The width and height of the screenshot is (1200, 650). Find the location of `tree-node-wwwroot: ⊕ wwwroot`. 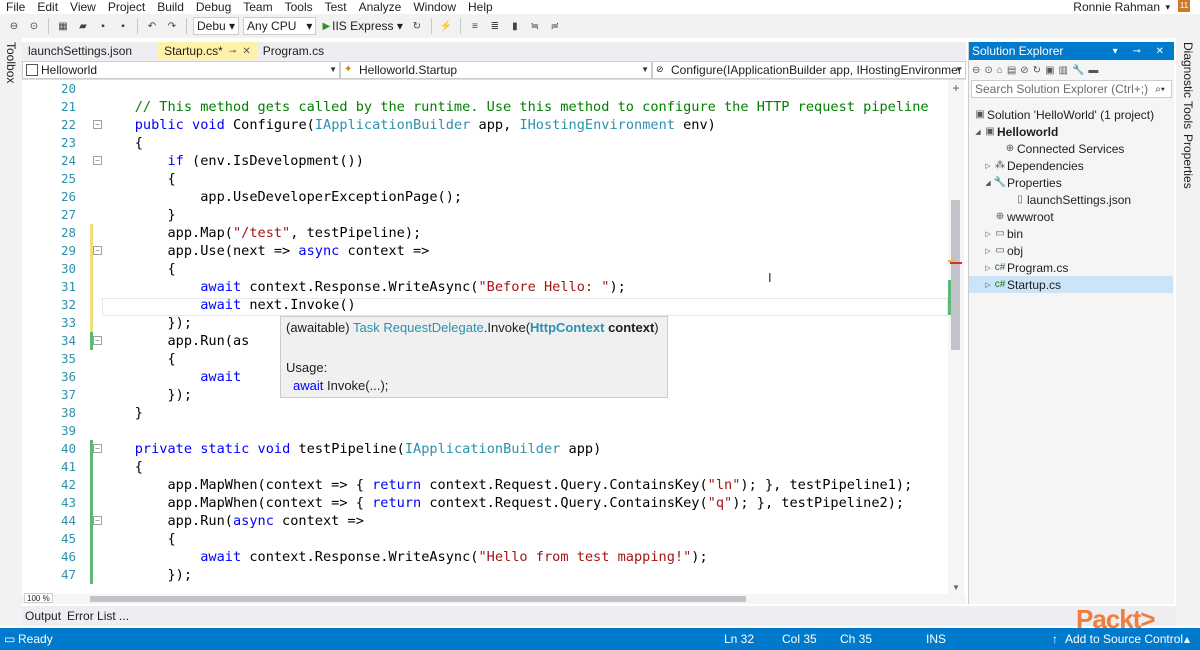

tree-node-wwwroot: ⊕ wwwroot is located at coordinates (1071, 216).